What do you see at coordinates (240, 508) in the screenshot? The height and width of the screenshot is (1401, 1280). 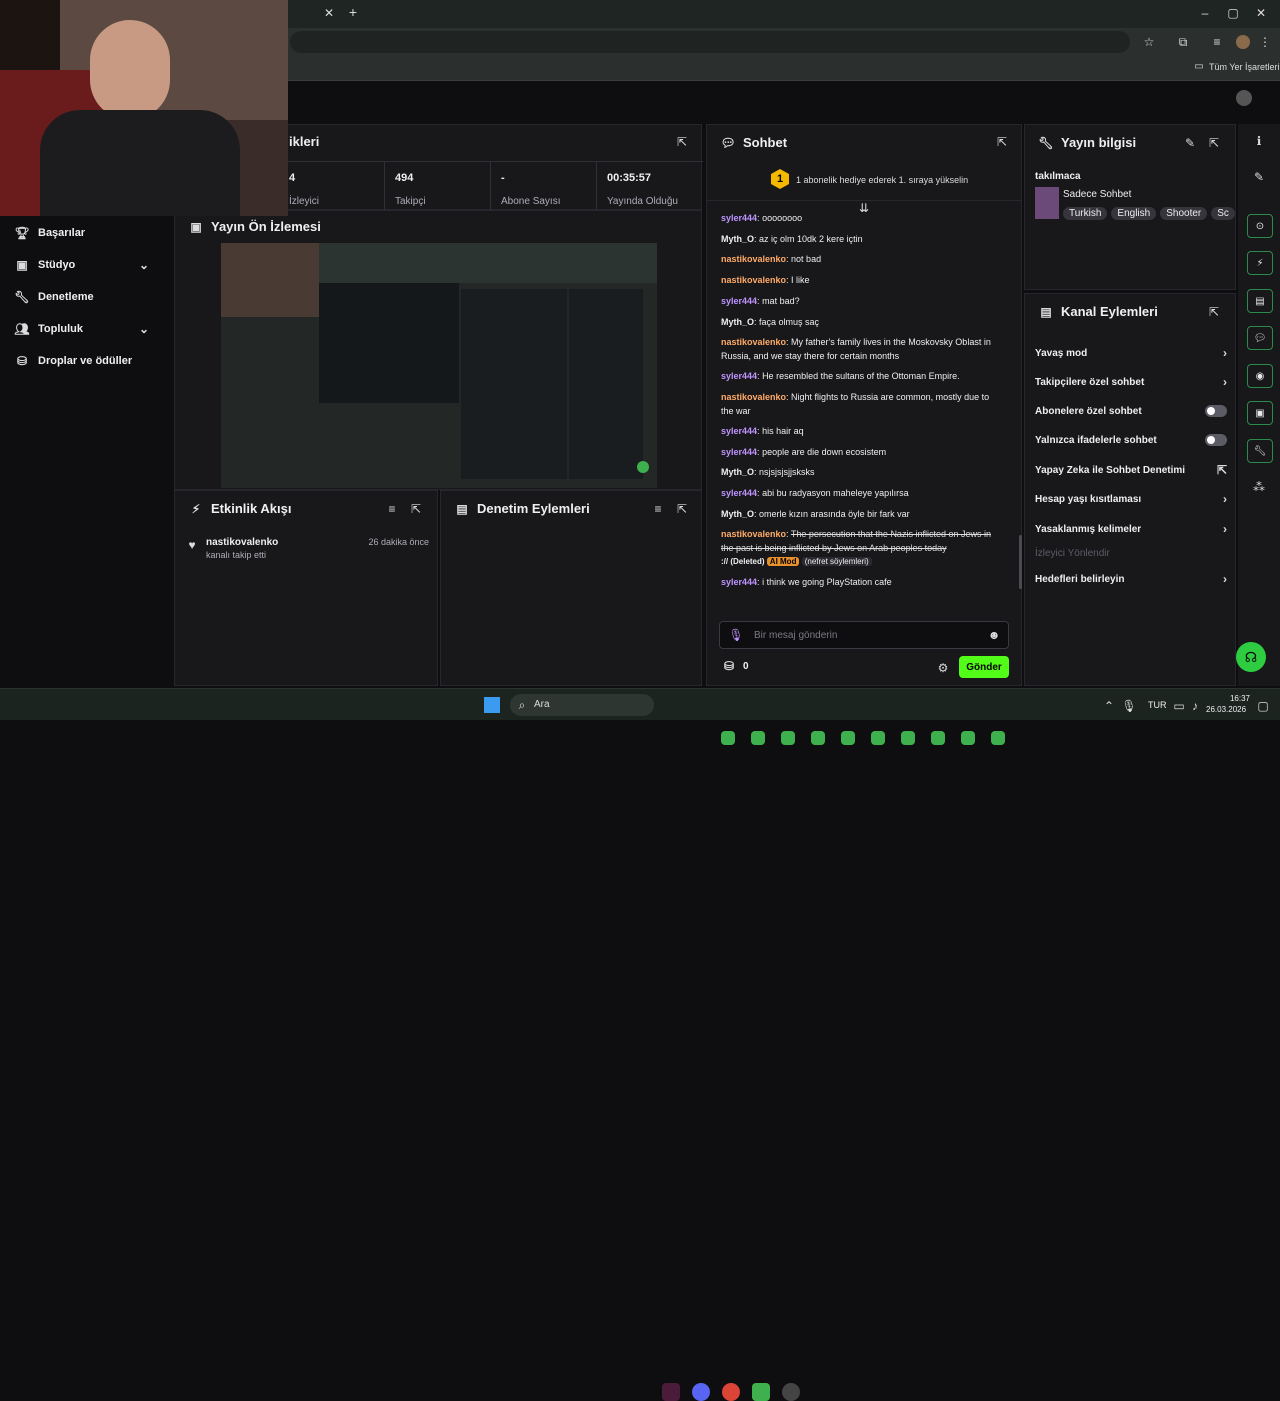 I see `activity-header: ⚡︎ Etkinlik Akışı` at bounding box center [240, 508].